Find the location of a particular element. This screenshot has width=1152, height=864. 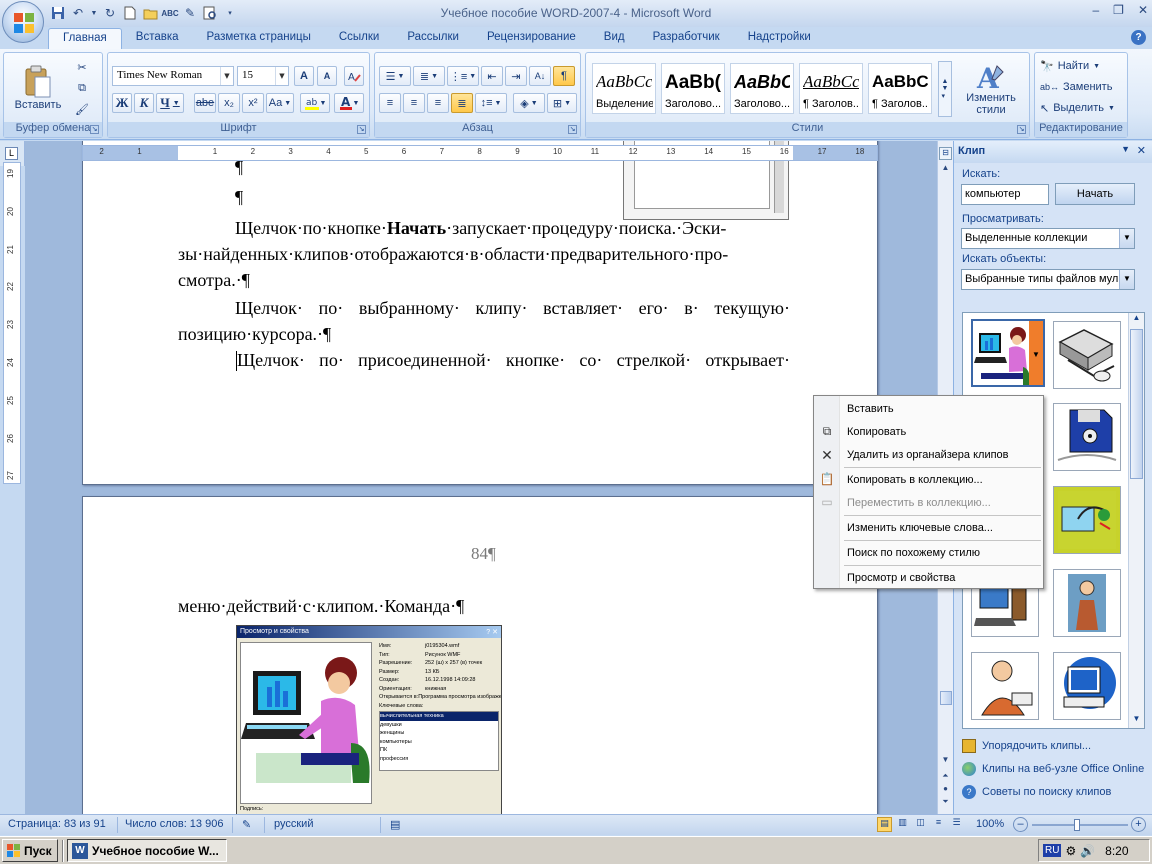

browse-object-icon: ● is located at coordinates (945, 790).